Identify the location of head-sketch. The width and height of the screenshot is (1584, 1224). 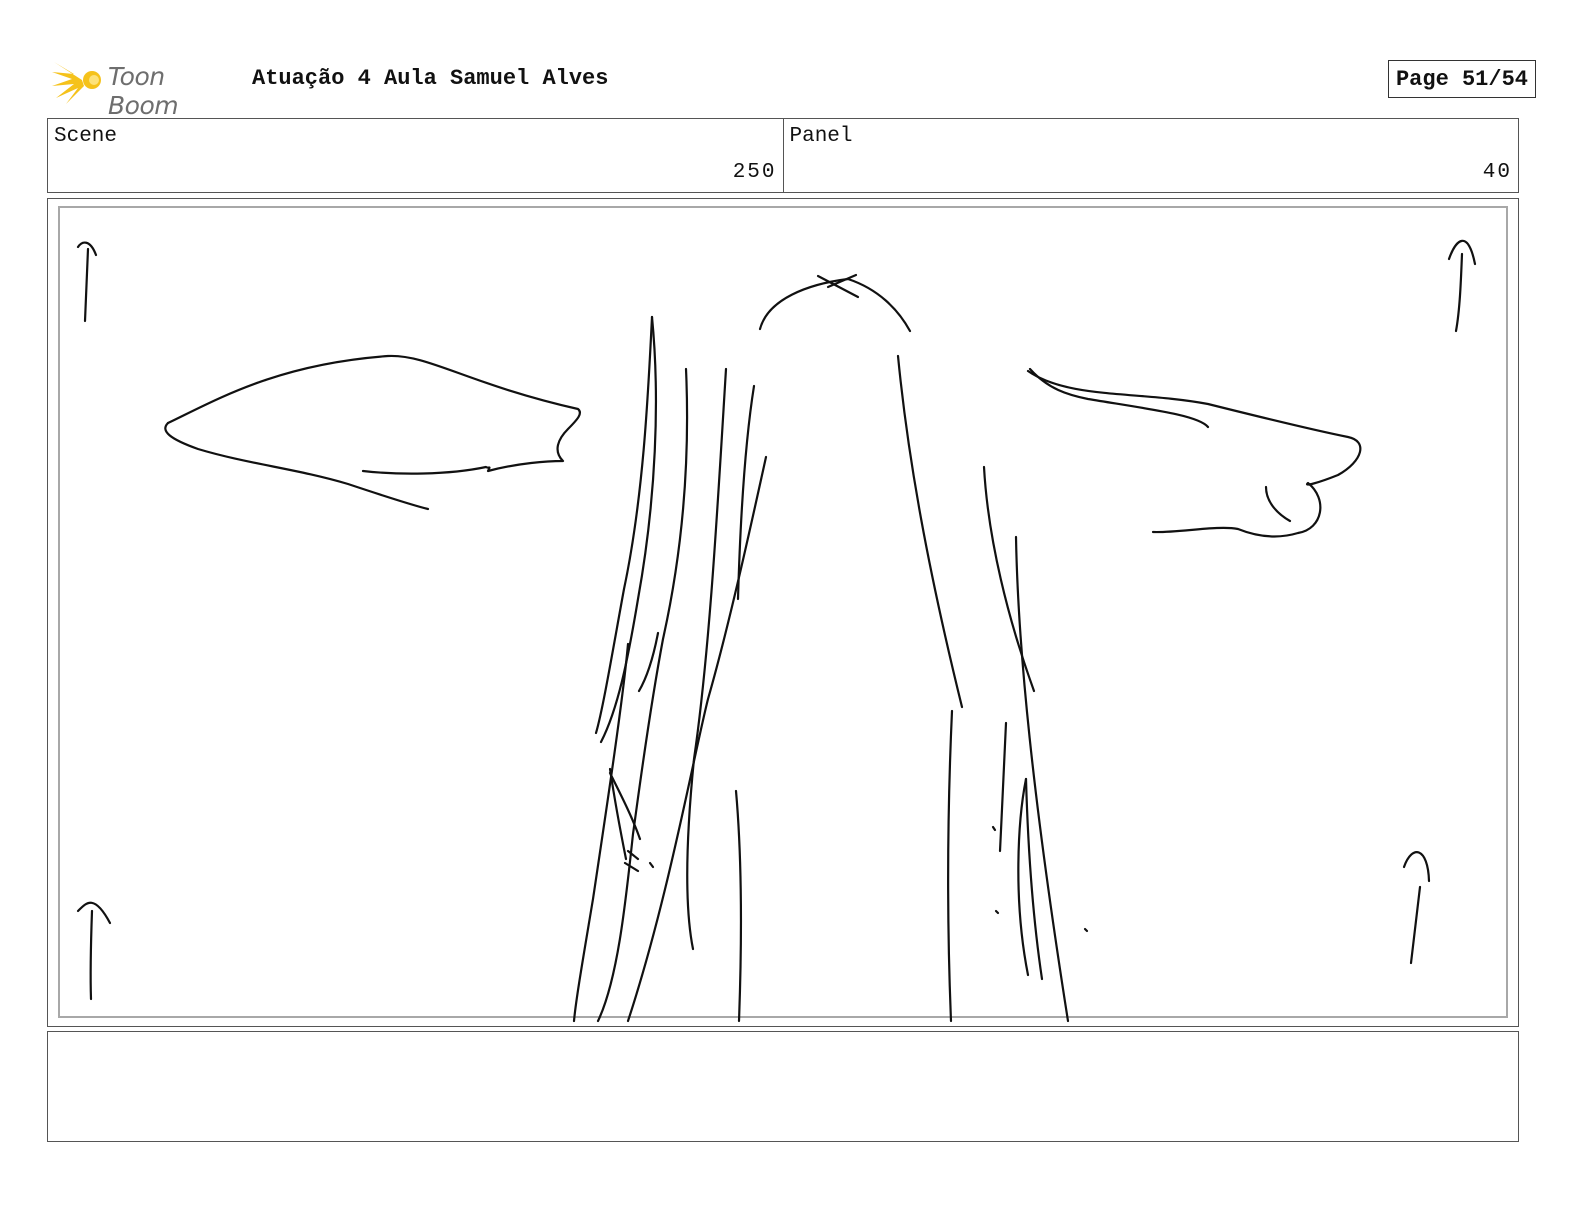
(835, 303).